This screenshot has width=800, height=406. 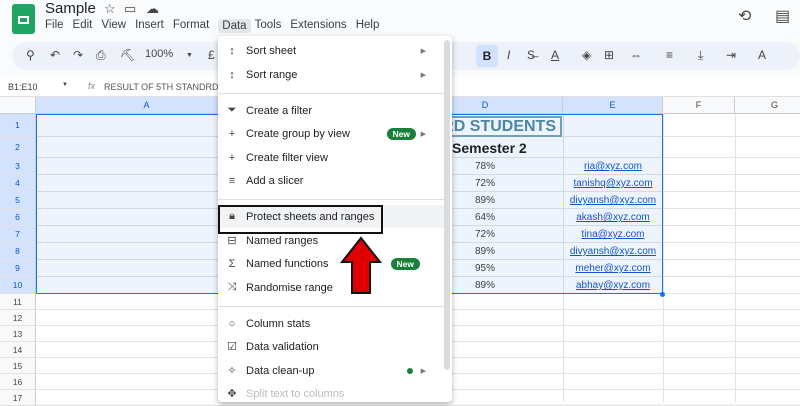 What do you see at coordinates (508, 55) in the screenshot?
I see `italic-button: I` at bounding box center [508, 55].